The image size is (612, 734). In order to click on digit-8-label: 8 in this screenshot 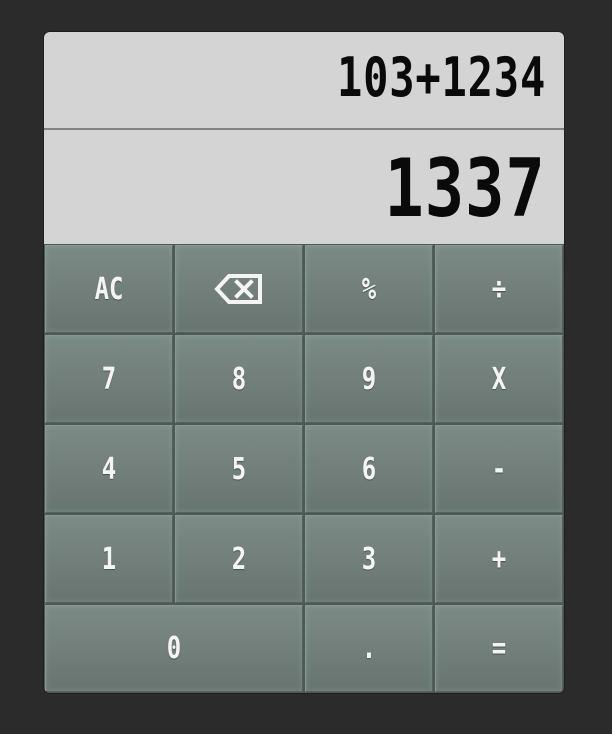, I will do `click(239, 379)`.